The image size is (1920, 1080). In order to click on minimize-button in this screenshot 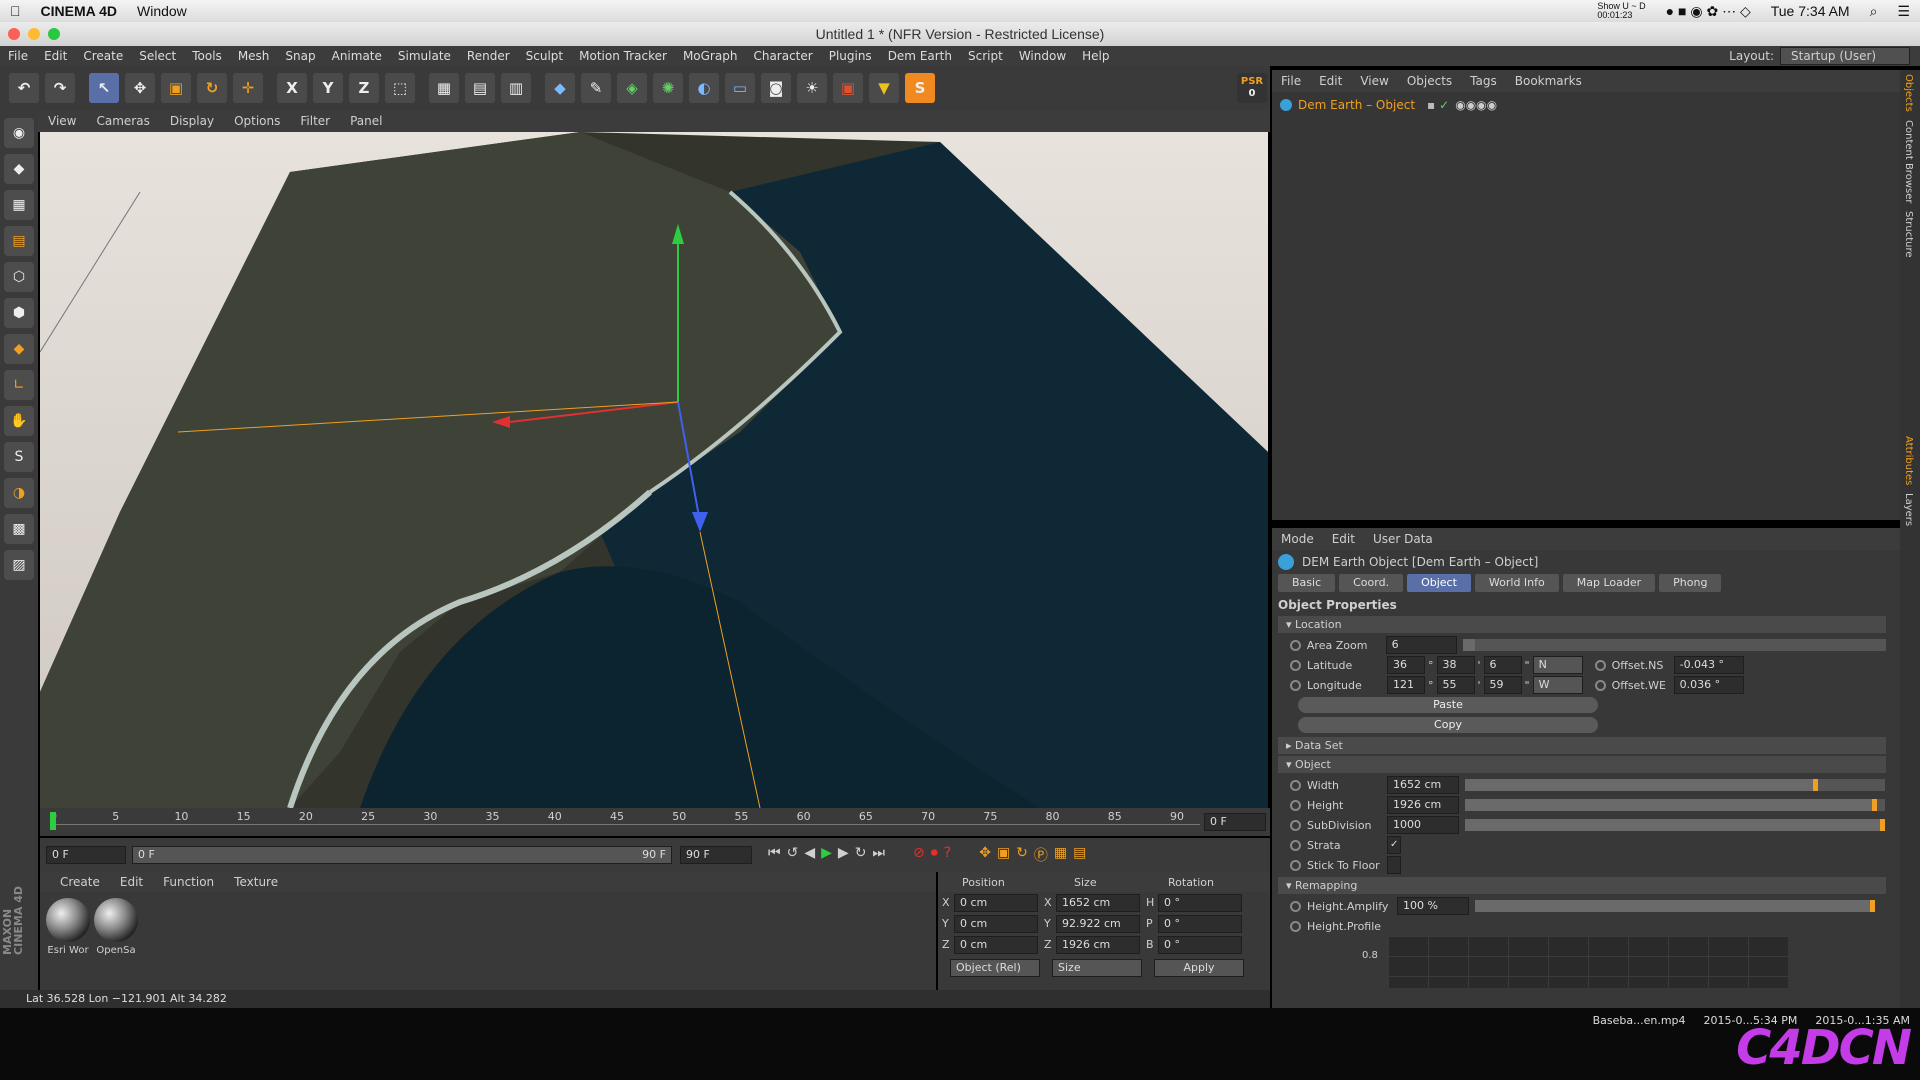, I will do `click(34, 34)`.